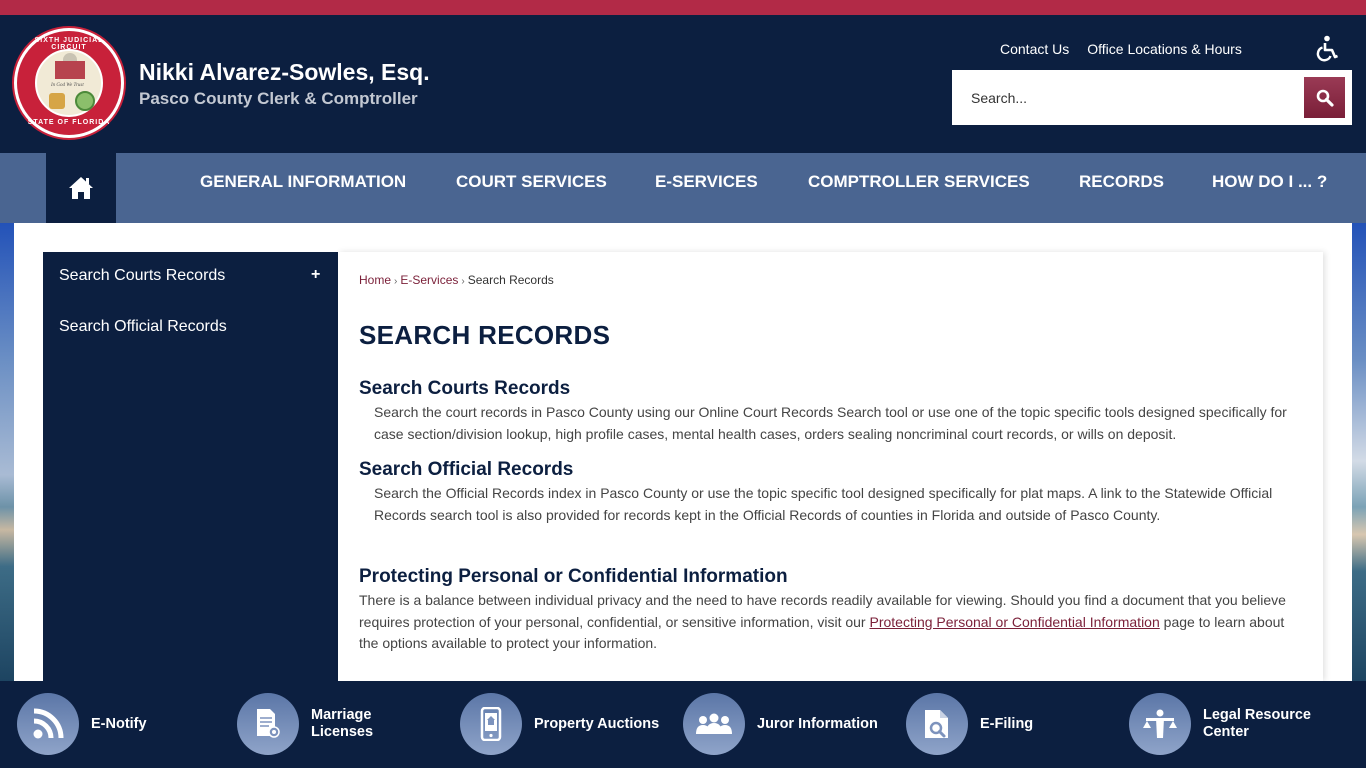  I want to click on quick-link-label: Juror Information, so click(817, 723).